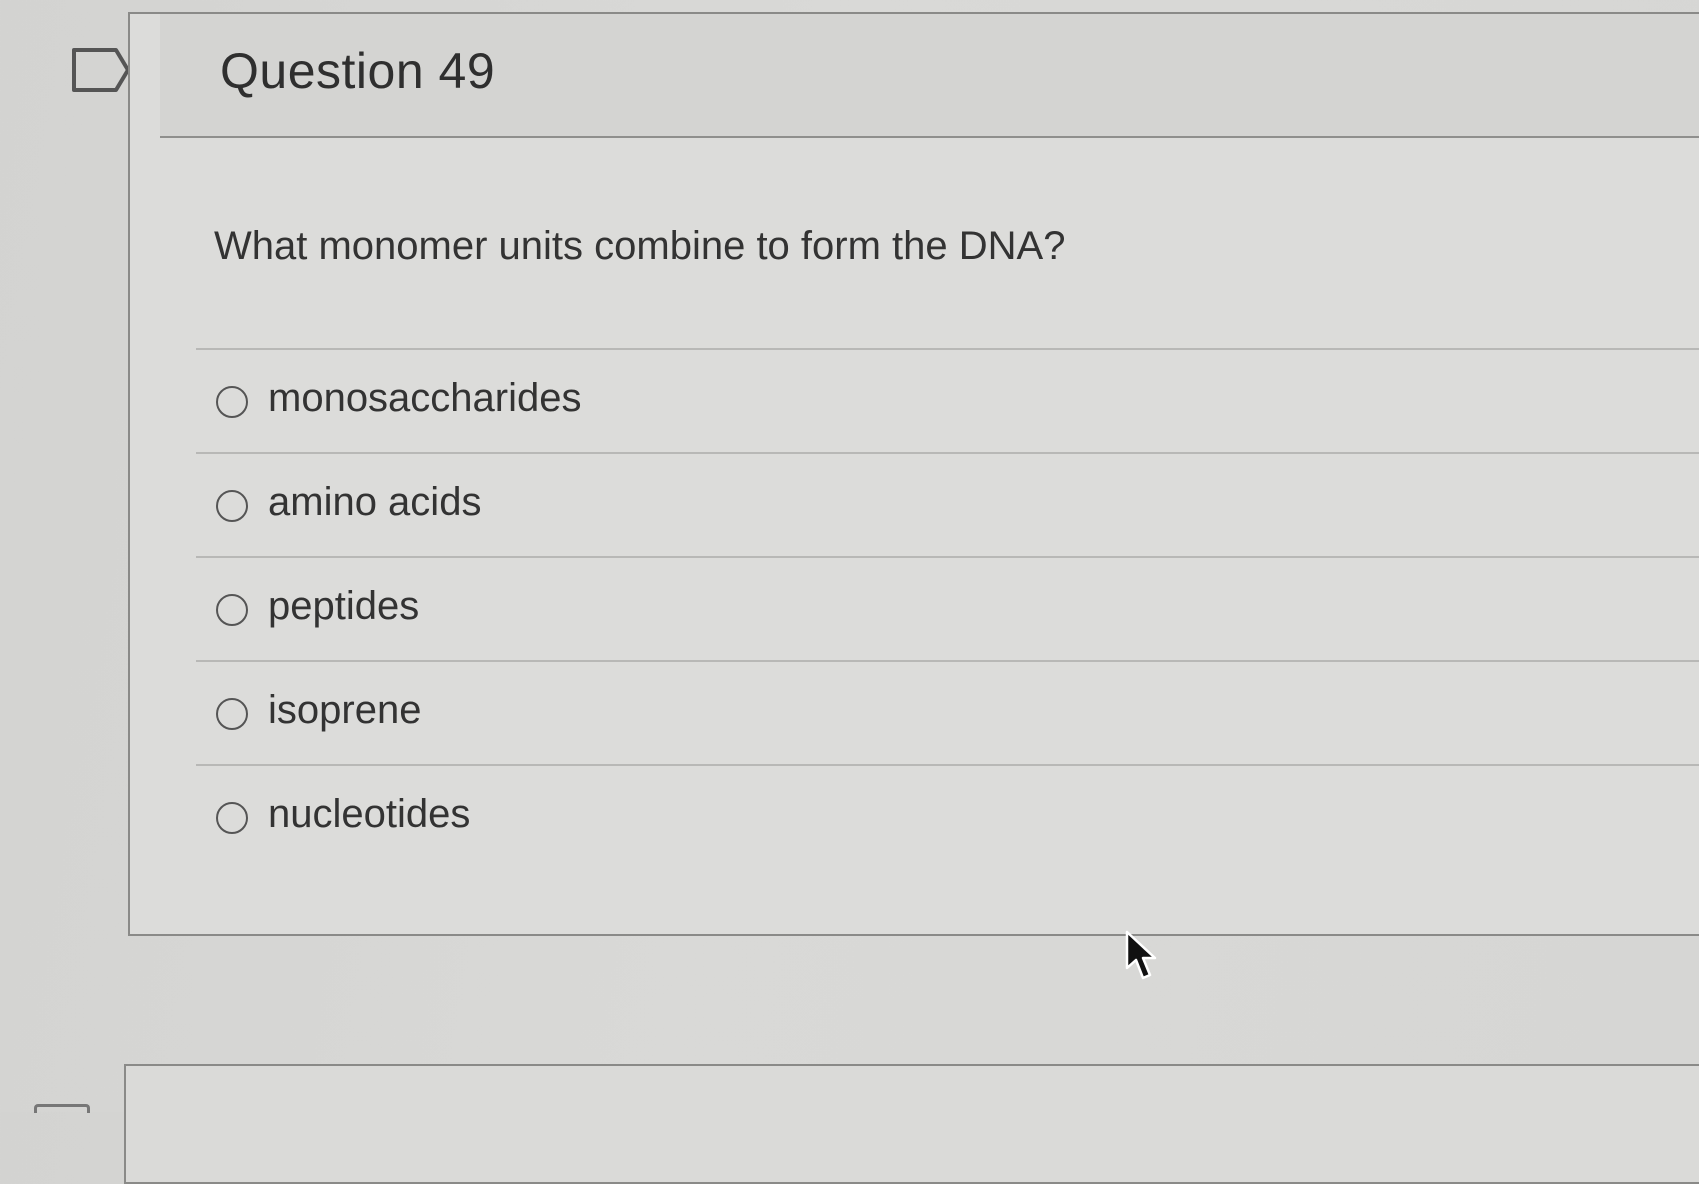 The image size is (1699, 1184). Describe the element at coordinates (947, 818) in the screenshot. I see `answer-option-nucleotides: nucleotides` at that location.